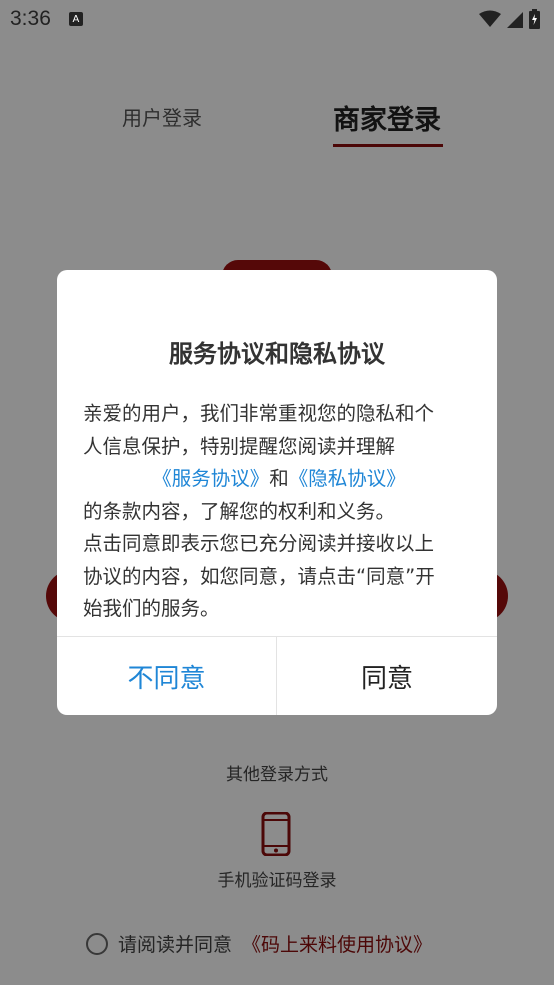  What do you see at coordinates (534, 19) in the screenshot?
I see `battery-icon` at bounding box center [534, 19].